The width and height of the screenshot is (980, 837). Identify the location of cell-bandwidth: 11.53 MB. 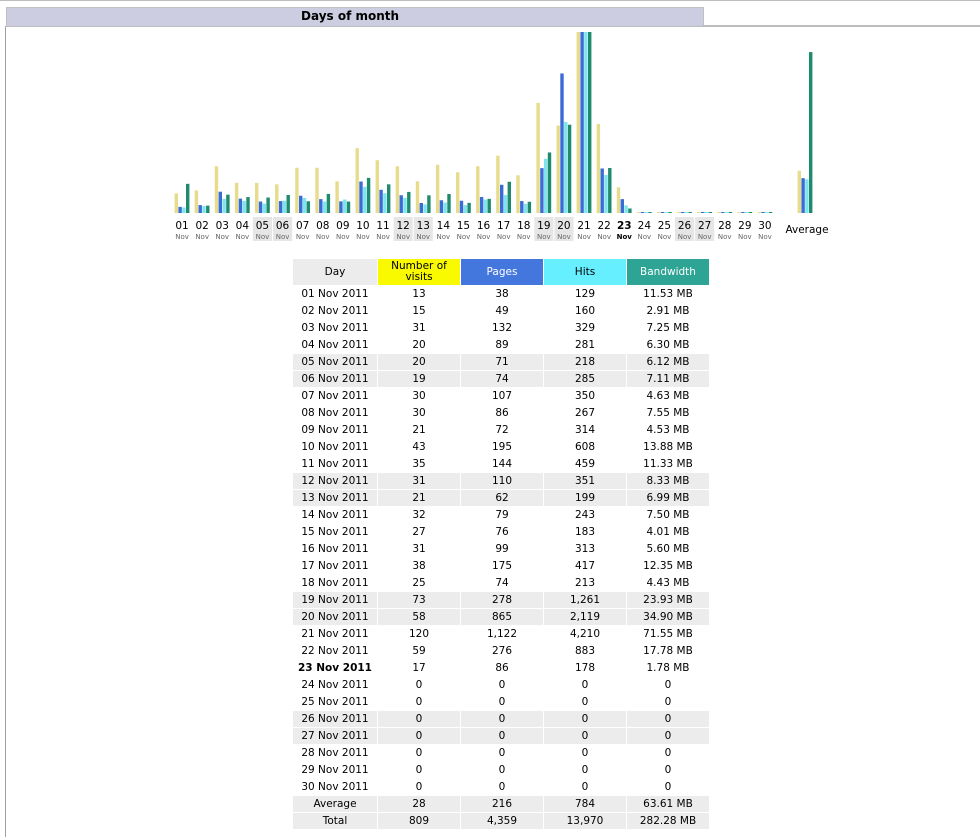
(668, 294).